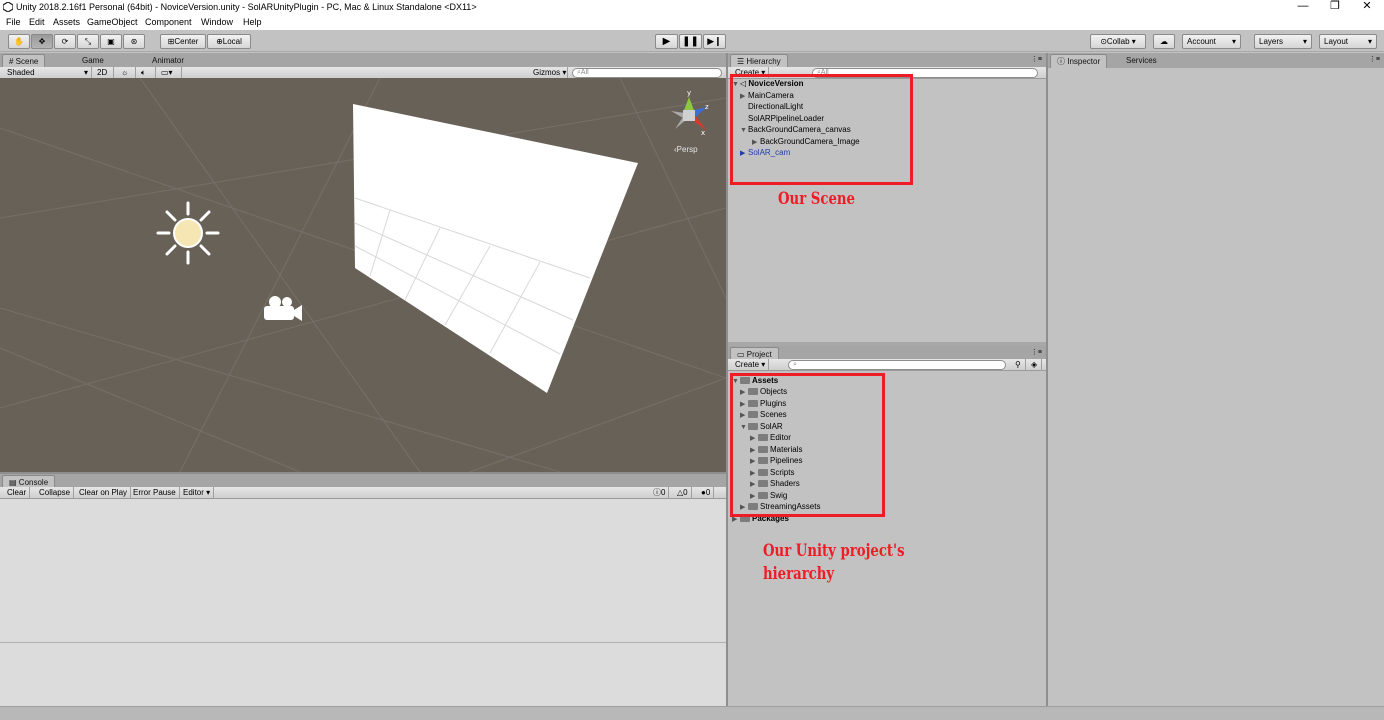 This screenshot has height=720, width=1384. I want to click on collab-button: ⊙Collab ▾, so click(1118, 41).